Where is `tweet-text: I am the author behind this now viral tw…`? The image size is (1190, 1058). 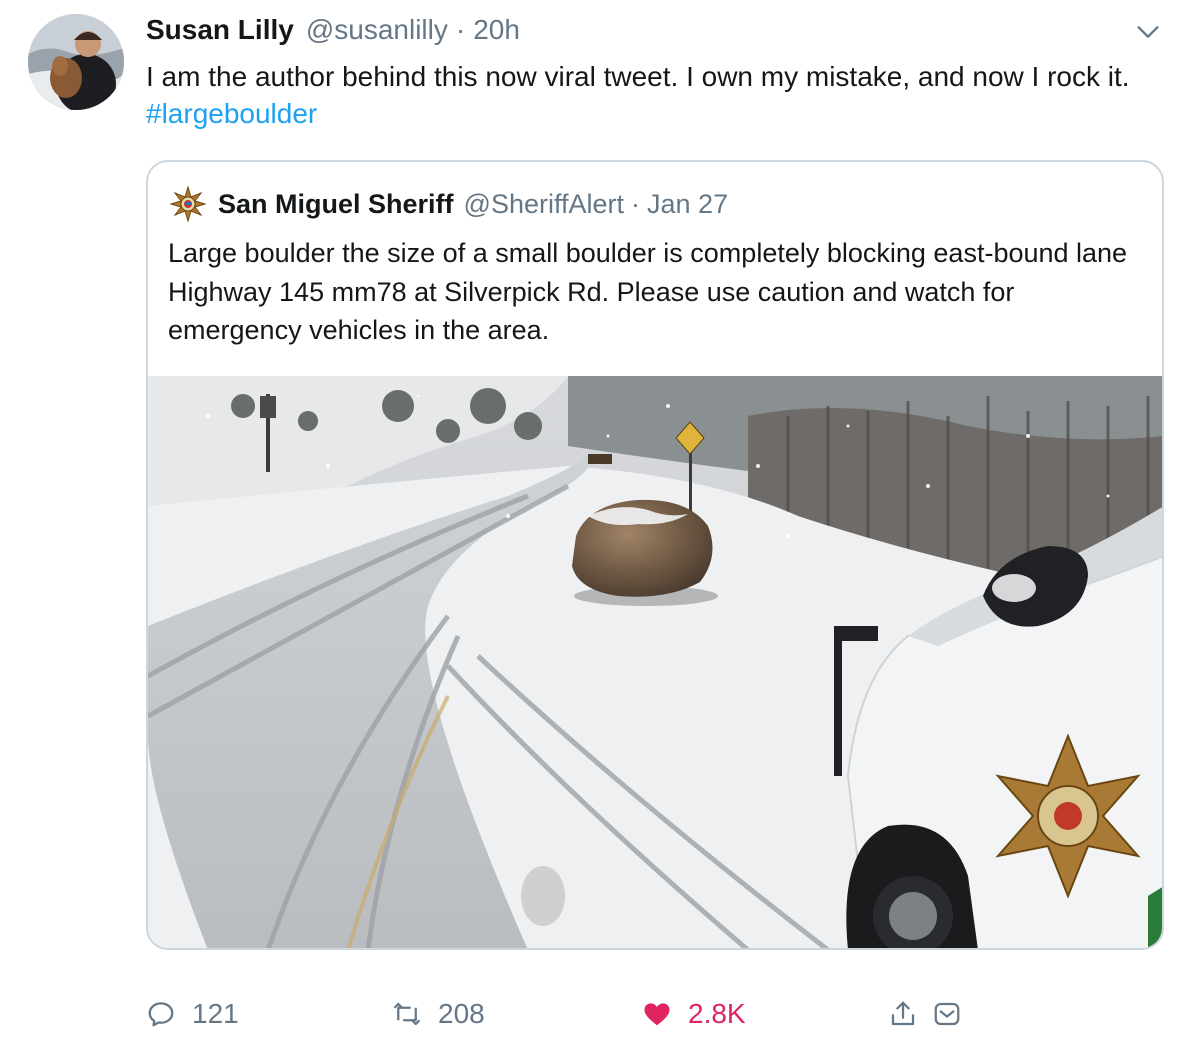 tweet-text: I am the author behind this now viral tw… is located at coordinates (651, 95).